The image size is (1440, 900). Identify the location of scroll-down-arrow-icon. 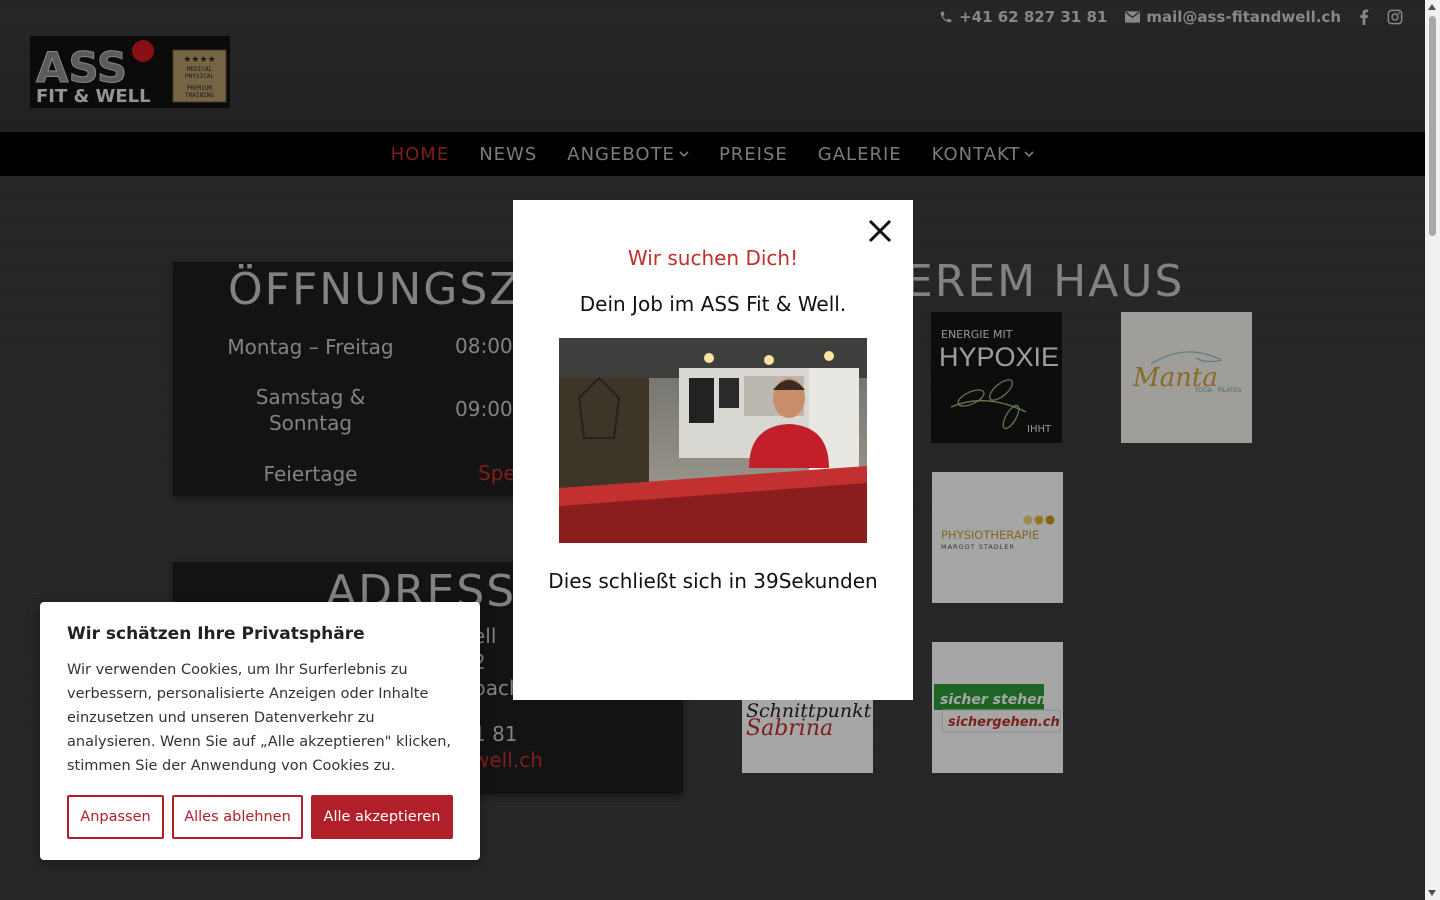
(1432, 893).